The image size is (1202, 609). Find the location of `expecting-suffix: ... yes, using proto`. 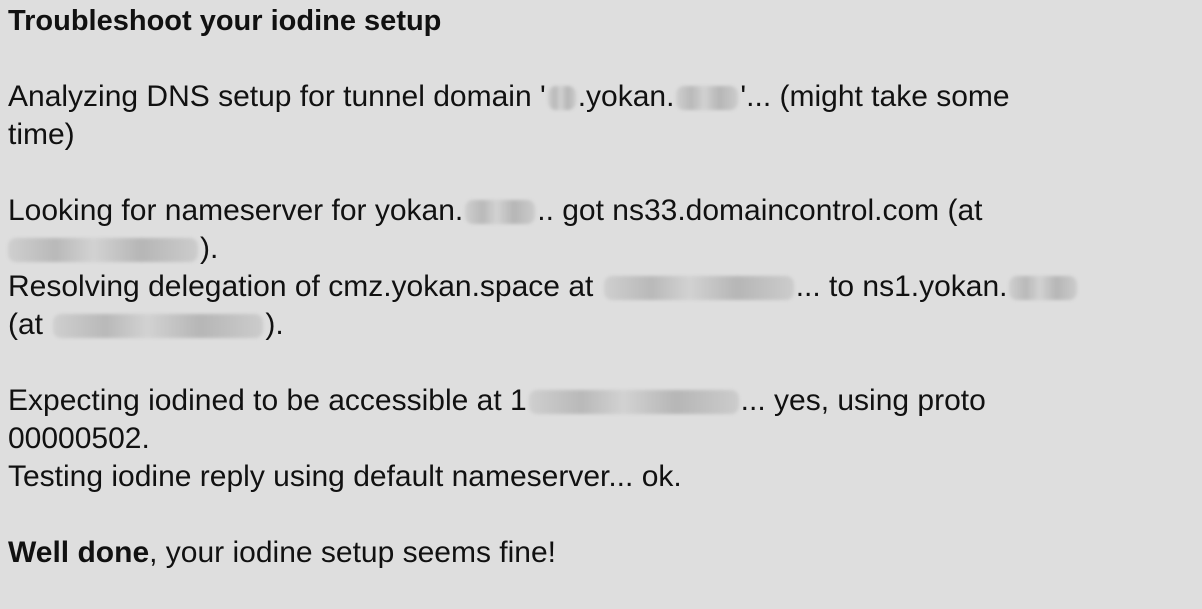

expecting-suffix: ... yes, using proto is located at coordinates (863, 400).